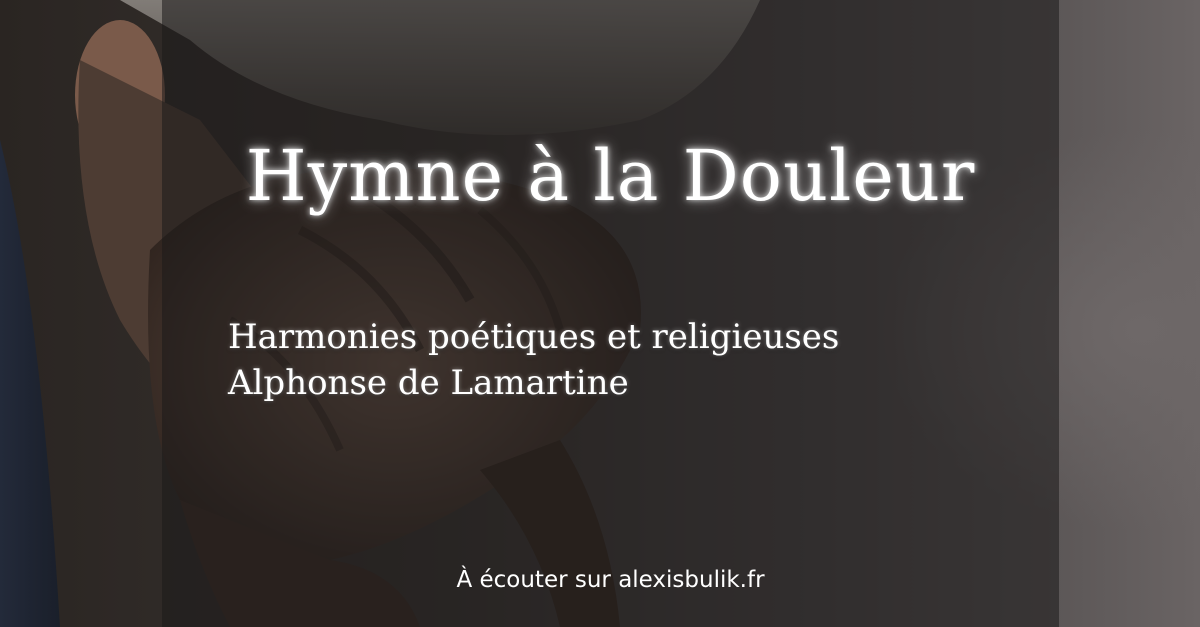 The height and width of the screenshot is (627, 1200). What do you see at coordinates (534, 337) in the screenshot?
I see `collection-name: Harmonies poétiques et religieuses` at bounding box center [534, 337].